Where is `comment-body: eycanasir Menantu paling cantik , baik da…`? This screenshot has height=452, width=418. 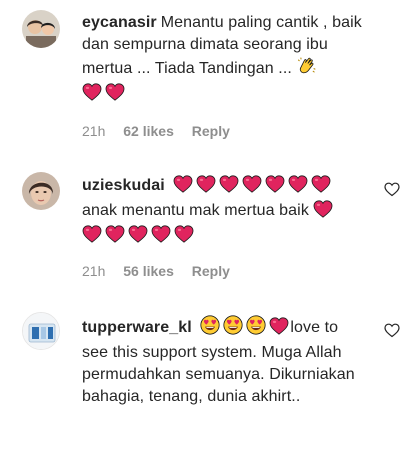 comment-body: eycanasir Menantu paling cantik , baik da… is located at coordinates (222, 60).